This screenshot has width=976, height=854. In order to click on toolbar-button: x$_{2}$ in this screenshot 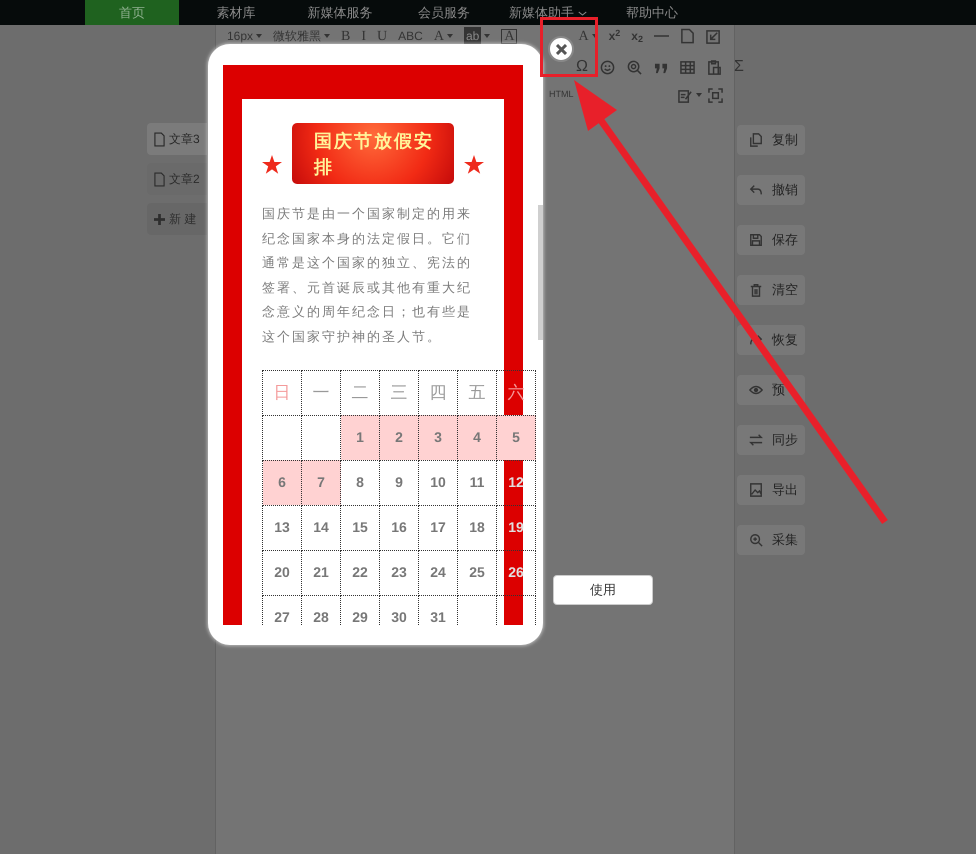, I will do `click(637, 36)`.